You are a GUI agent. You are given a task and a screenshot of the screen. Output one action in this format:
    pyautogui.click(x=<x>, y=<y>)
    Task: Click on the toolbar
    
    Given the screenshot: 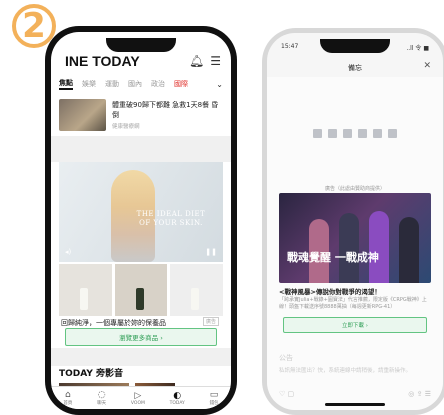 What is the action you would take?
    pyautogui.click(x=355, y=133)
    